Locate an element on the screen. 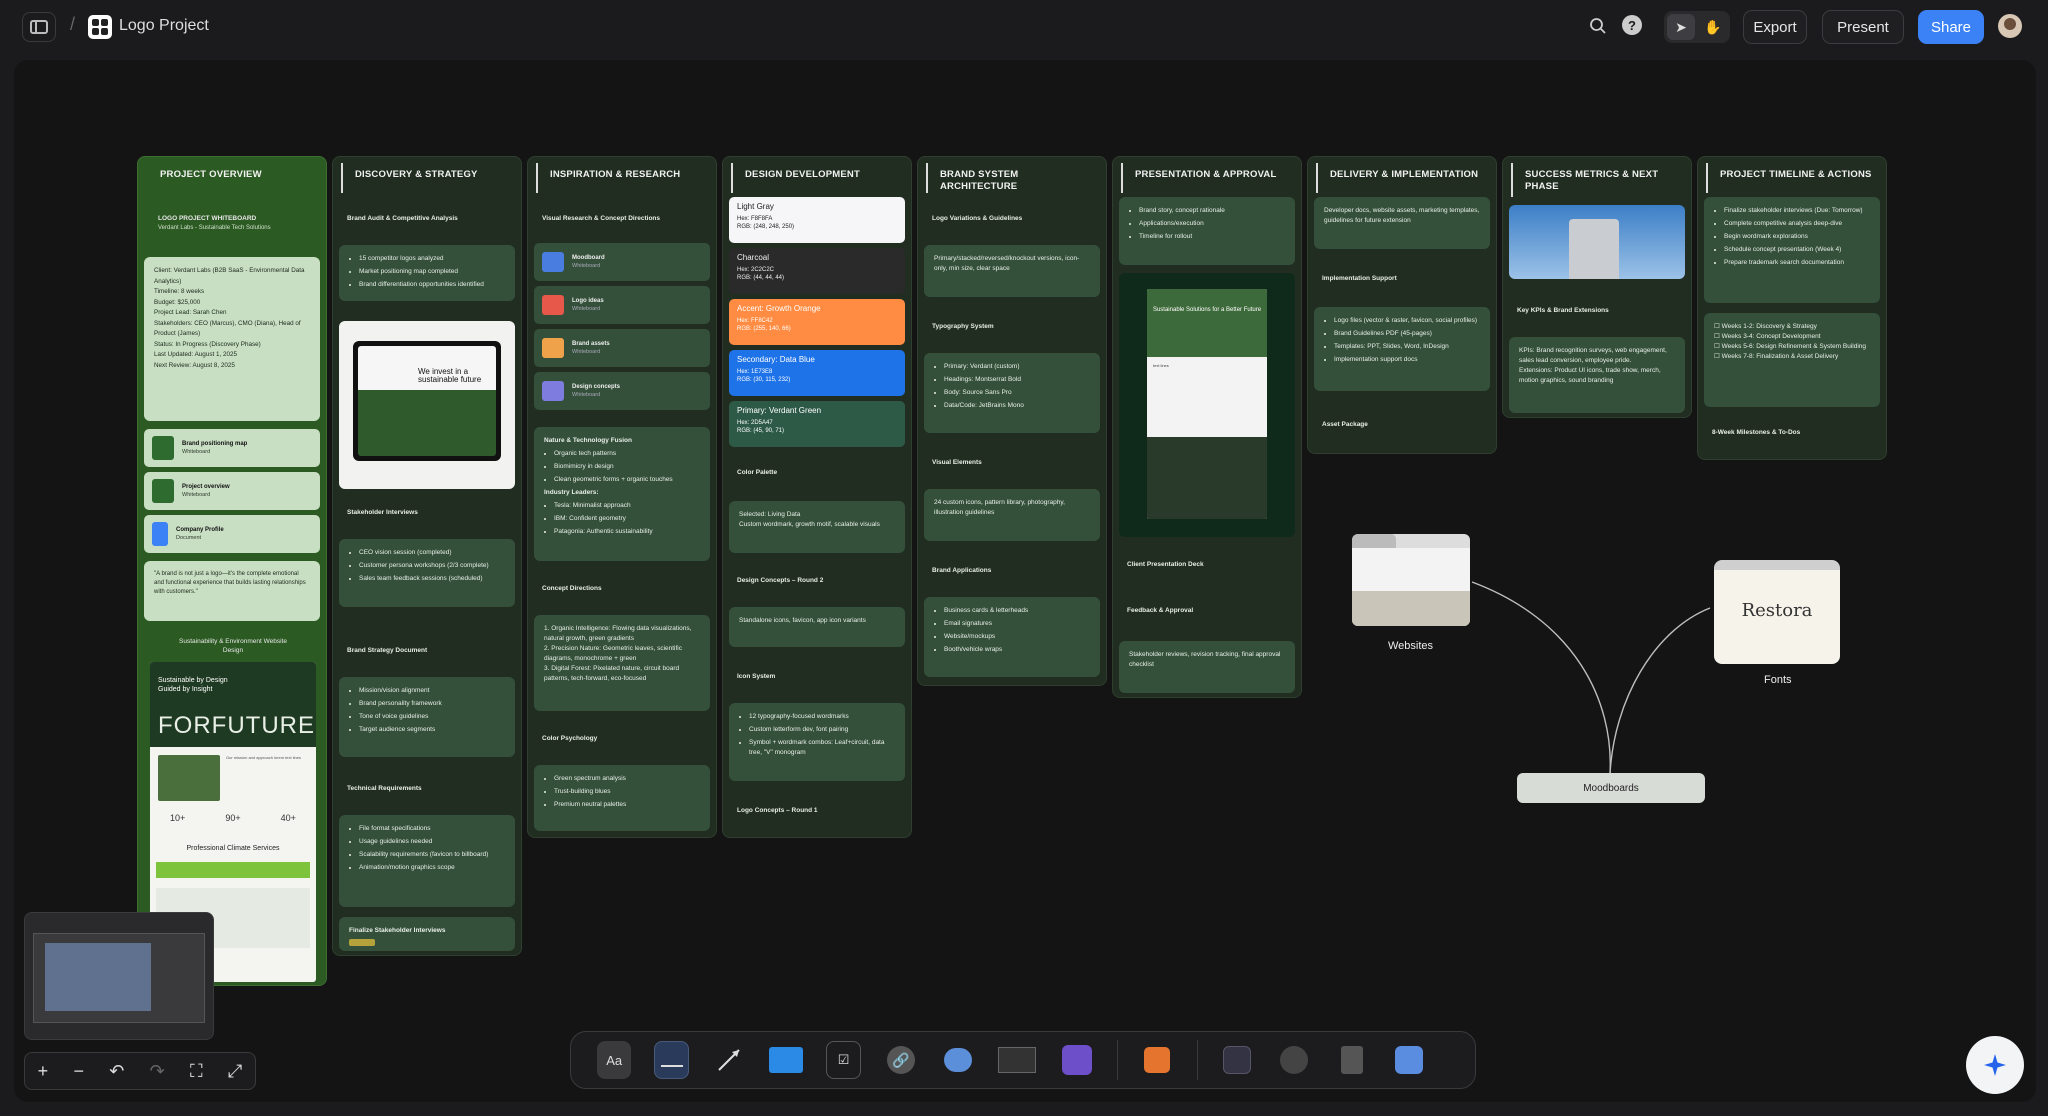 This screenshot has width=2048, height=1116. zoom-out-icon: − is located at coordinates (78, 1071).